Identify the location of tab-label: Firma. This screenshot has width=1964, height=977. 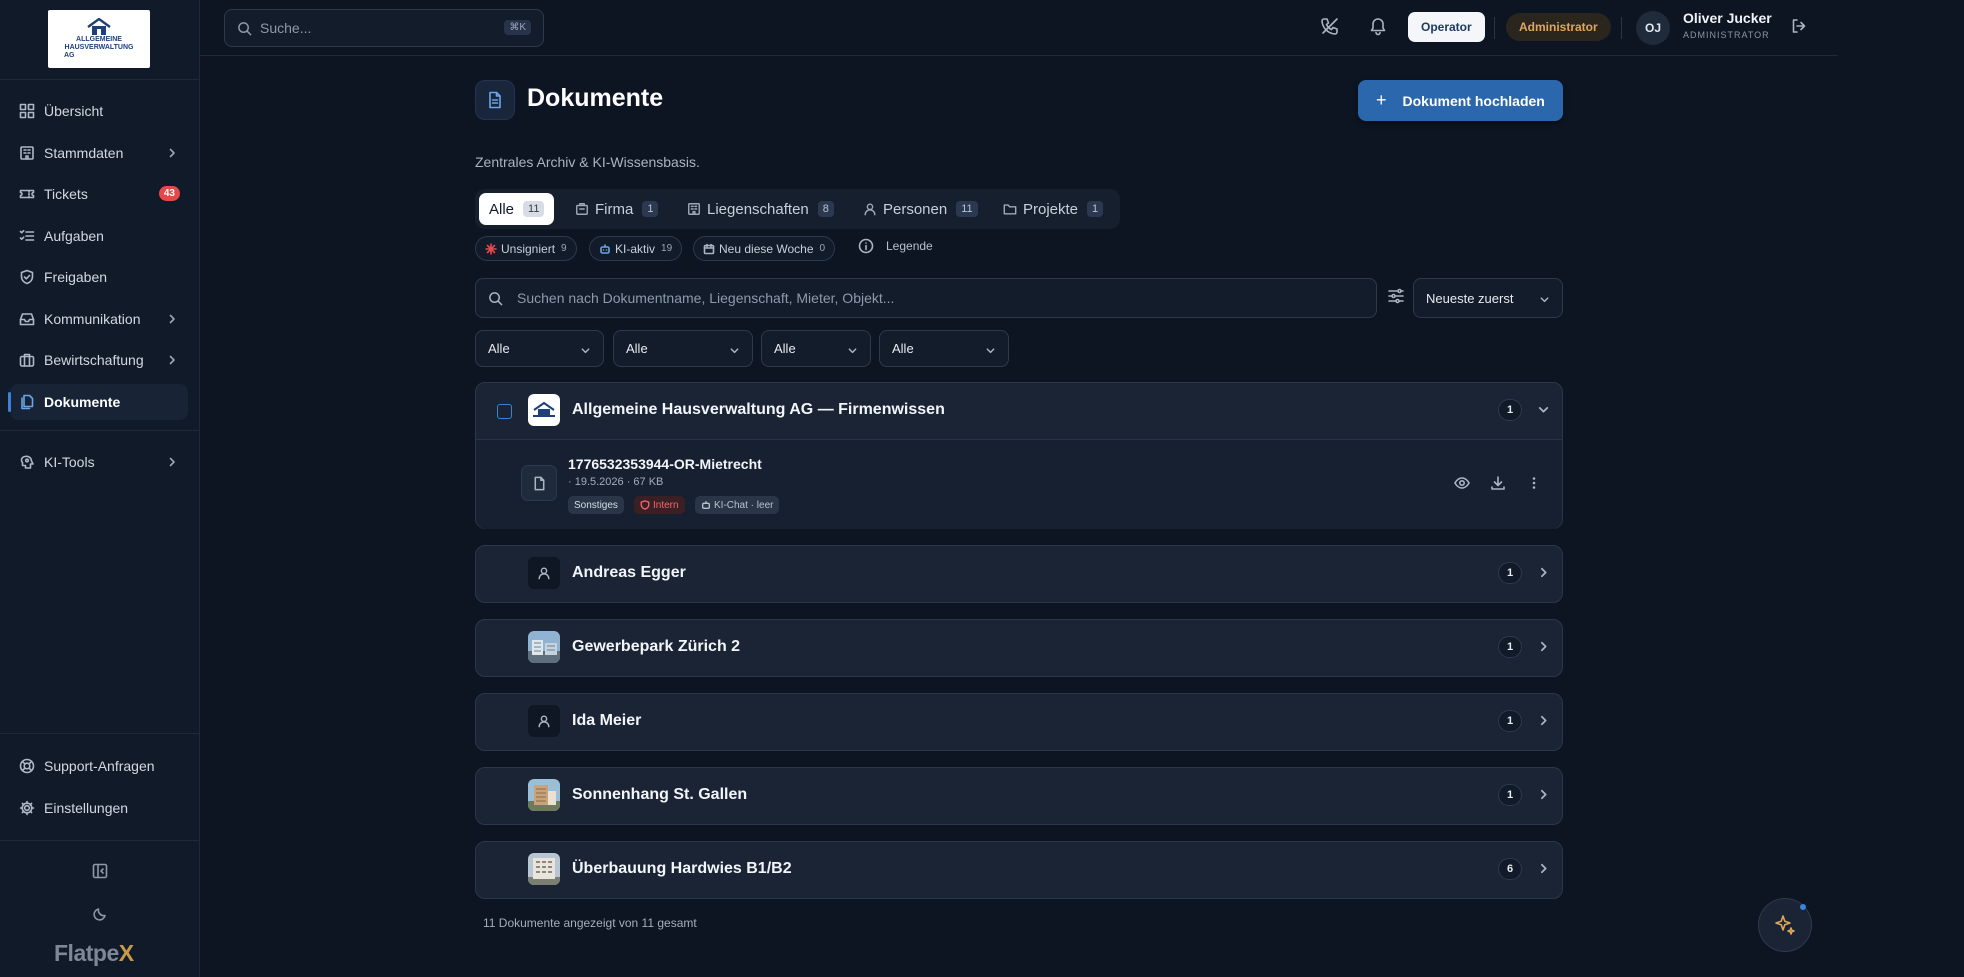
(614, 209).